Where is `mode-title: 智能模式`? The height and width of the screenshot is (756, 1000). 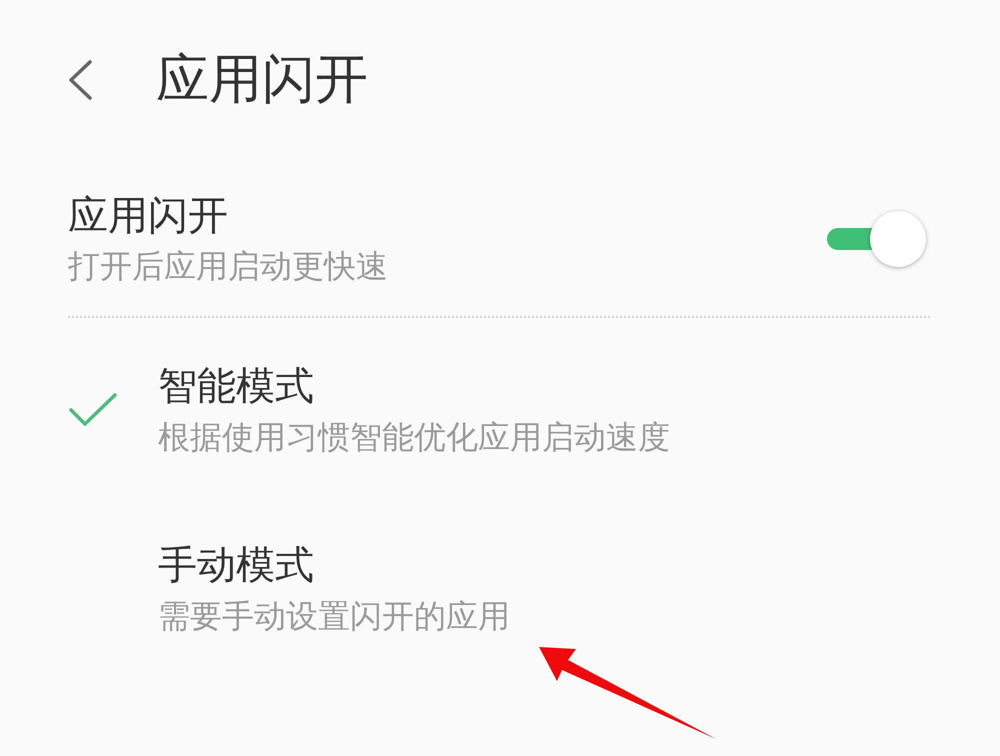
mode-title: 智能模式 is located at coordinates (236, 387).